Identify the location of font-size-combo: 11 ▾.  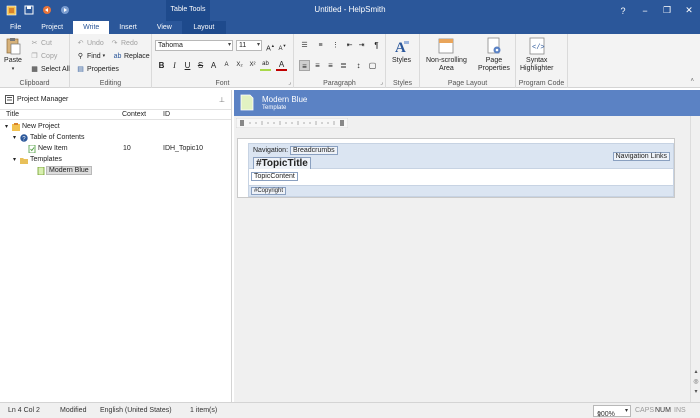
(249, 45).